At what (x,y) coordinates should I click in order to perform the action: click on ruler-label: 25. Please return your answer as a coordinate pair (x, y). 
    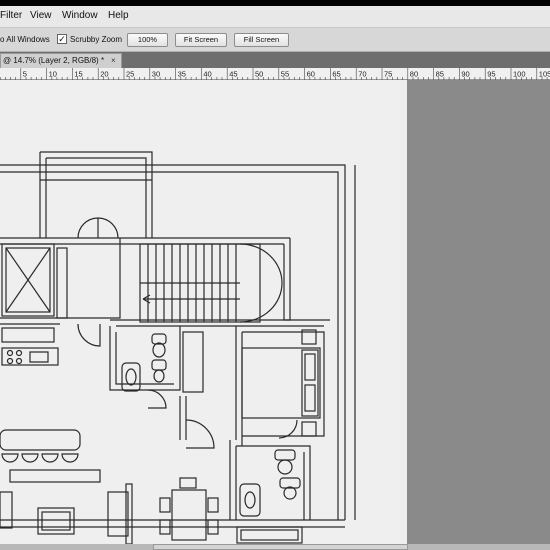
    Looking at the image, I should click on (130, 74).